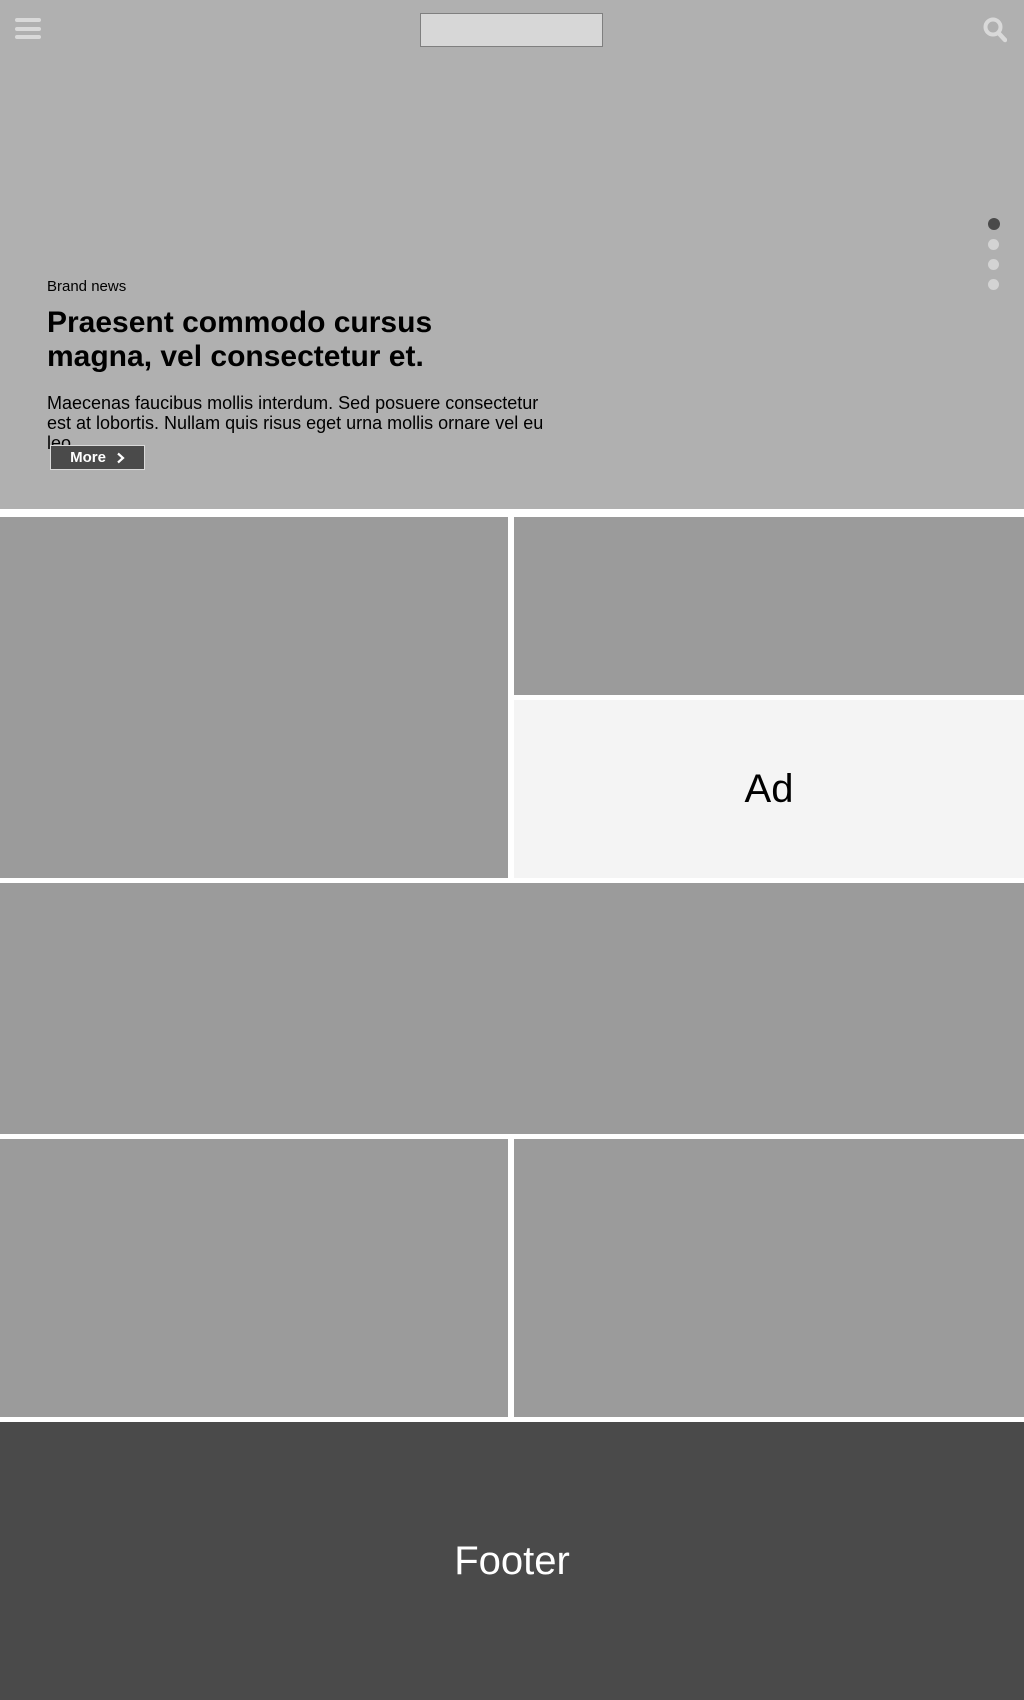 This screenshot has width=1024, height=1700. I want to click on hero-kicker: Brand news, so click(87, 286).